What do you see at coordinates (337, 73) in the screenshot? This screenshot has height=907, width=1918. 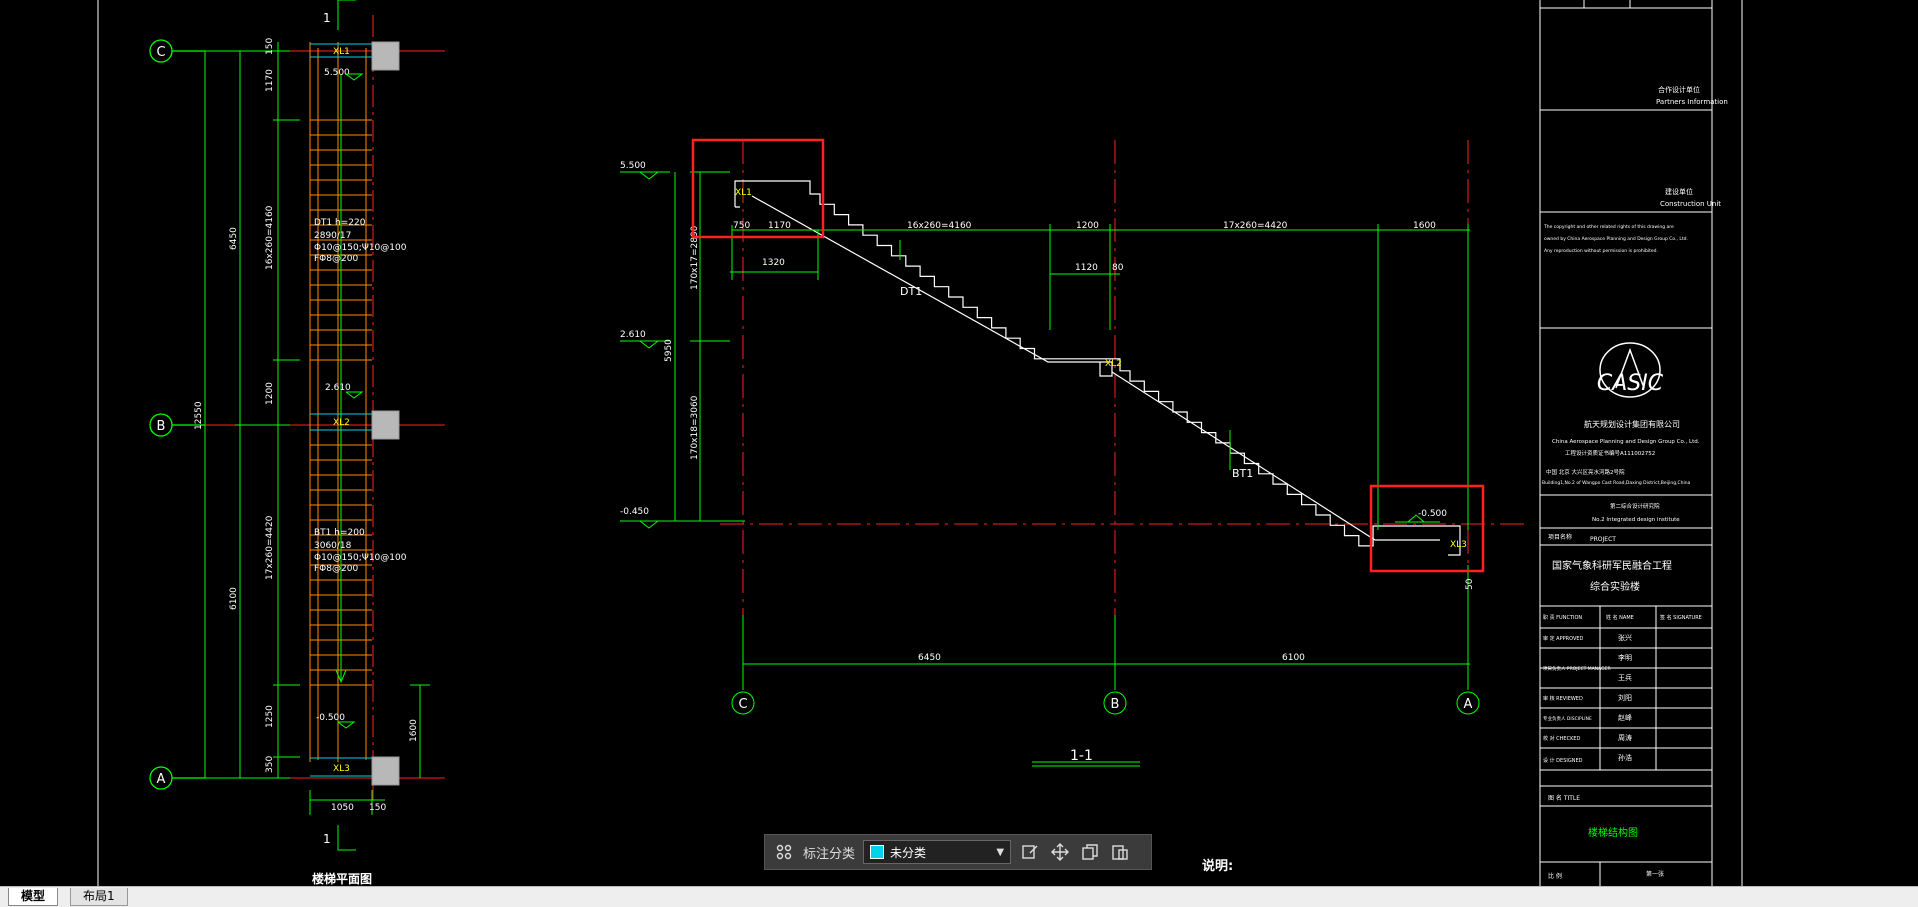 I see `plan-elev-top: 5.500` at bounding box center [337, 73].